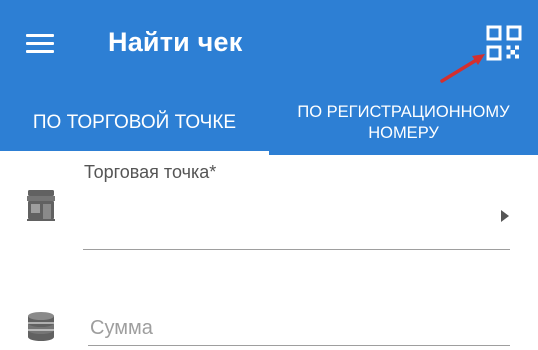 The width and height of the screenshot is (538, 350). What do you see at coordinates (134, 153) in the screenshot?
I see `tab-indicator` at bounding box center [134, 153].